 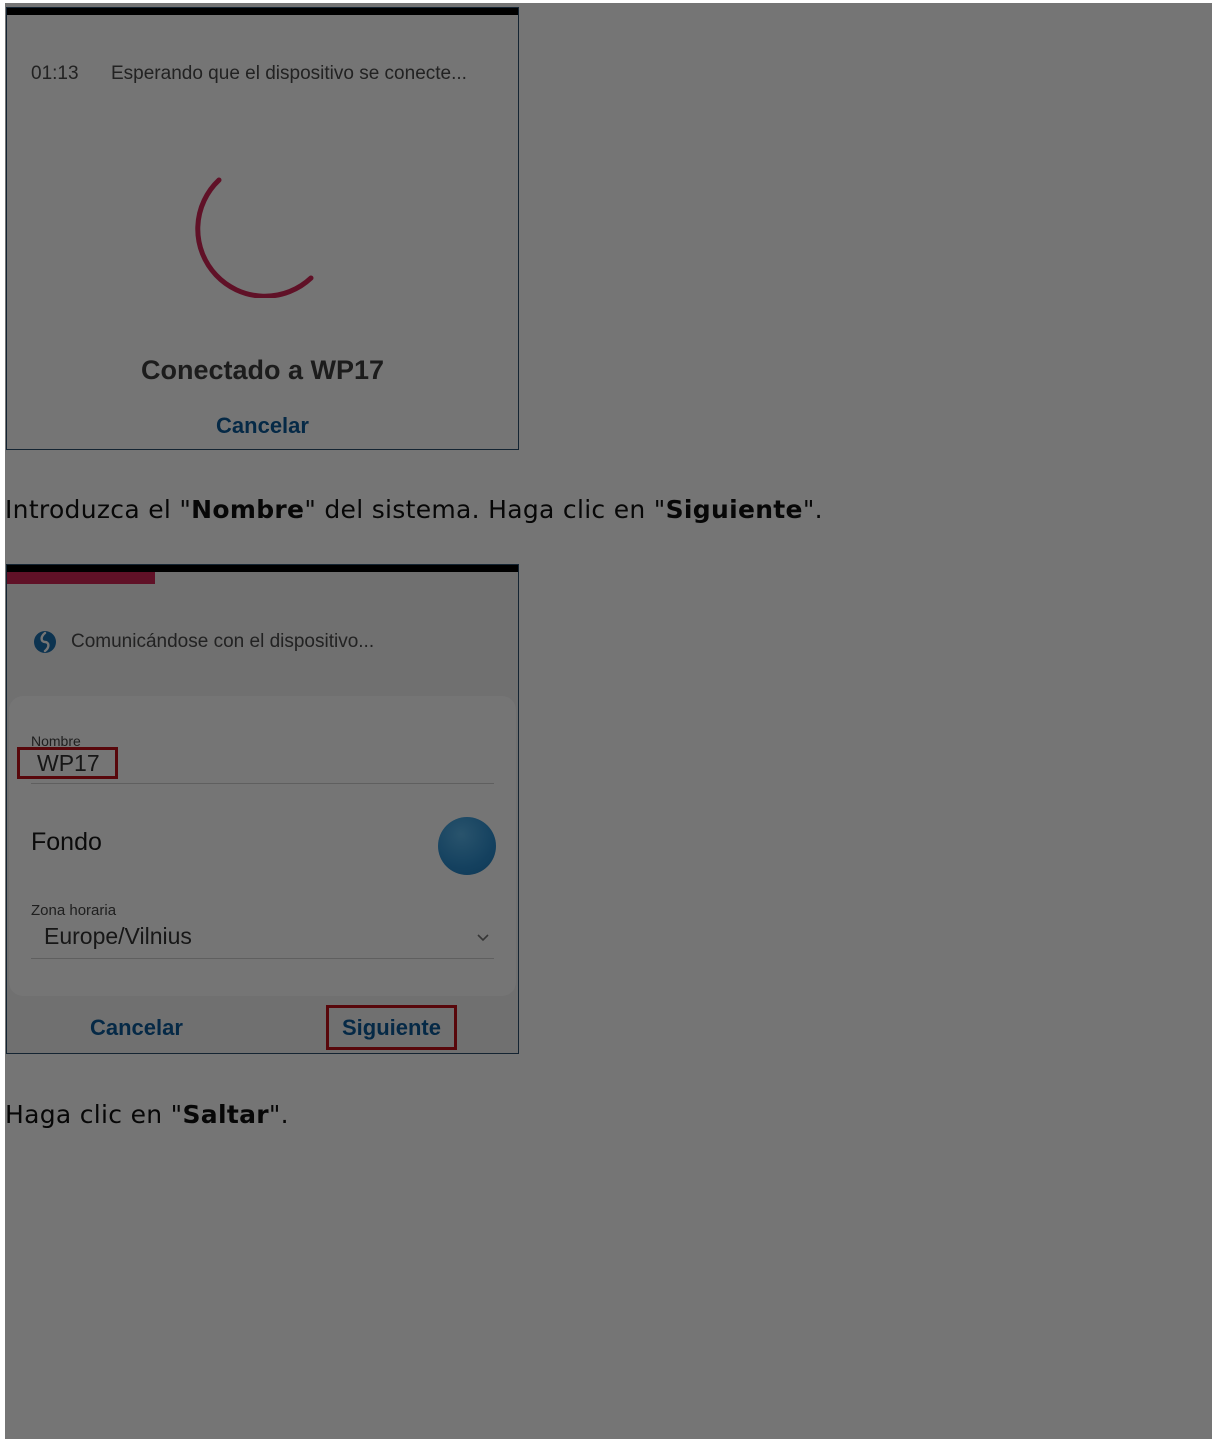 I want to click on name-input, so click(x=132, y=763).